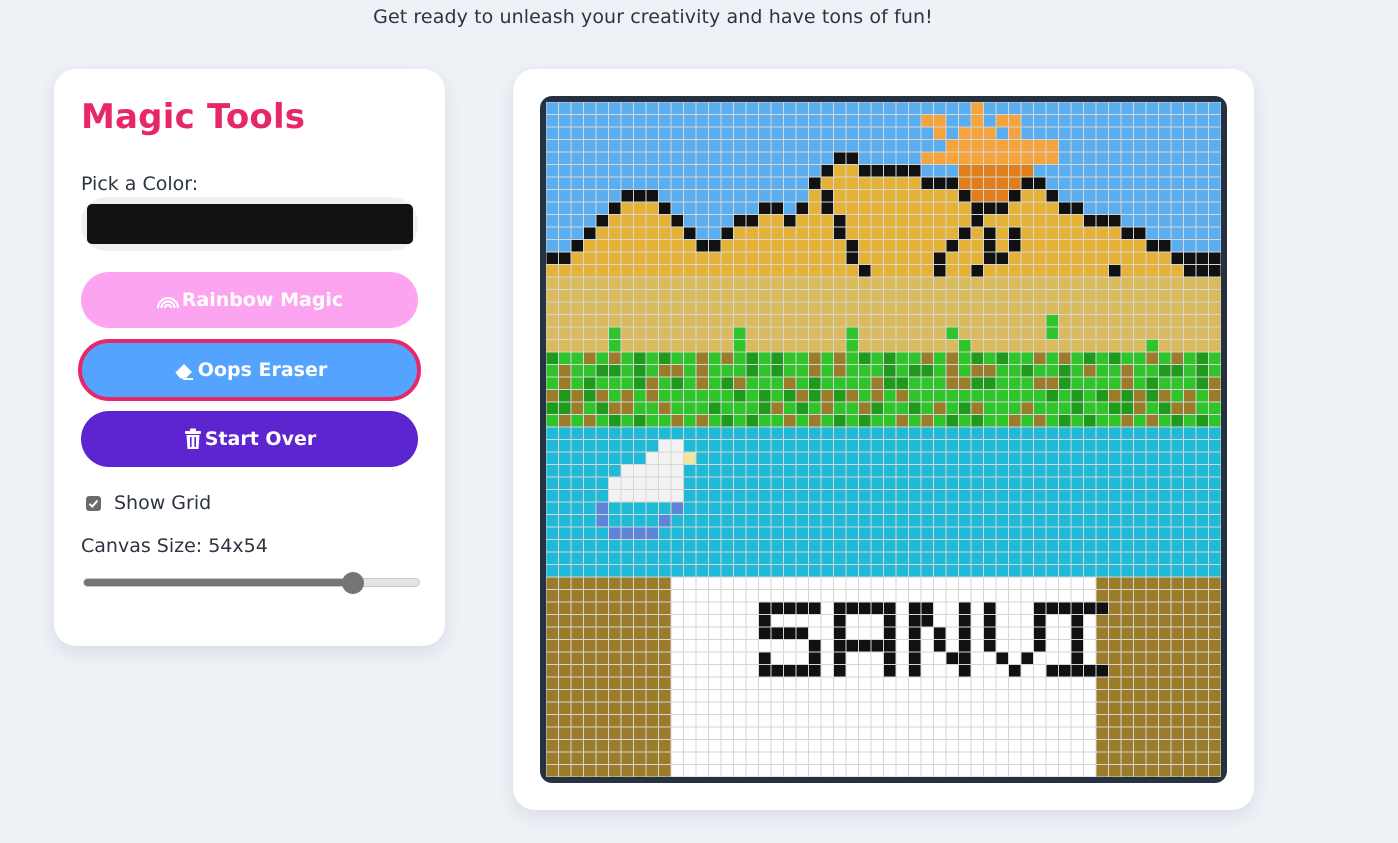  I want to click on canvas-size-slider, so click(251, 583).